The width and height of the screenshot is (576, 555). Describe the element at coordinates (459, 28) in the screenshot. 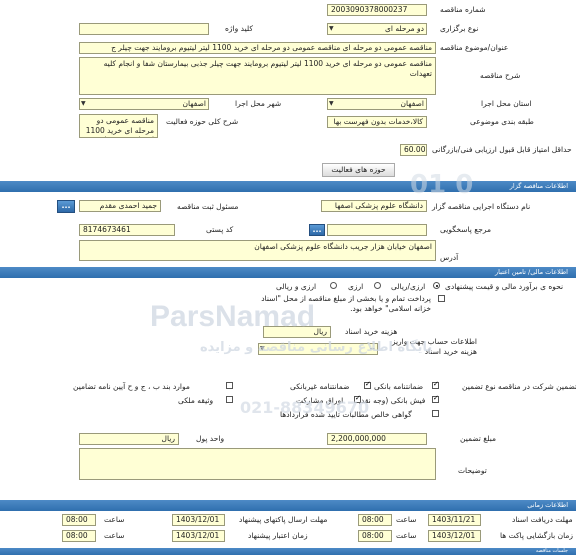

I see `tender-type-label: نوع برگزاری` at that location.